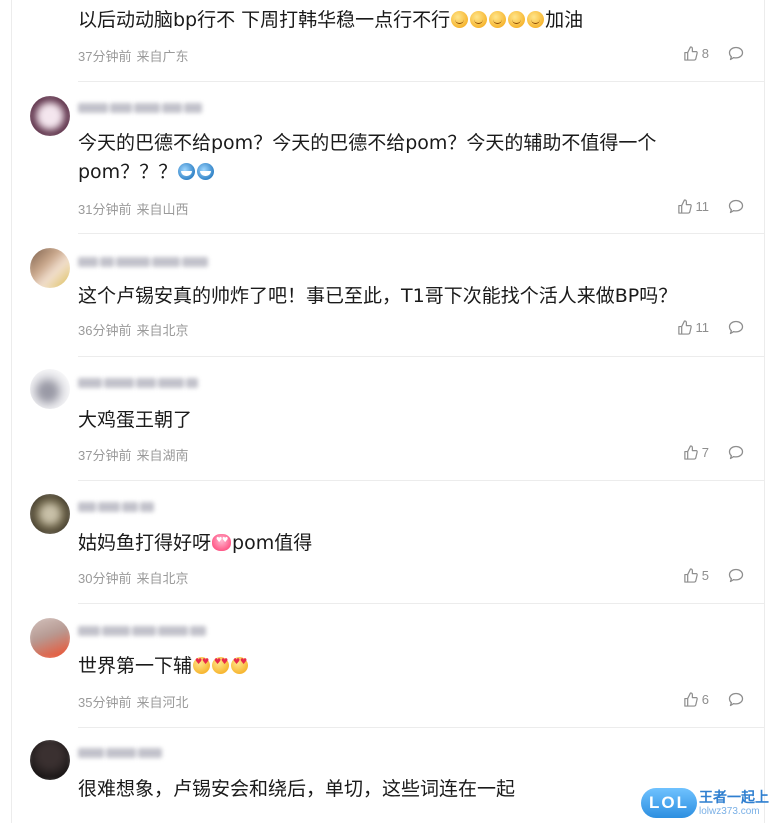  I want to click on comment-item: 大鸡蛋王朝了 37分钟前 来自湖南 7, so click(388, 419).